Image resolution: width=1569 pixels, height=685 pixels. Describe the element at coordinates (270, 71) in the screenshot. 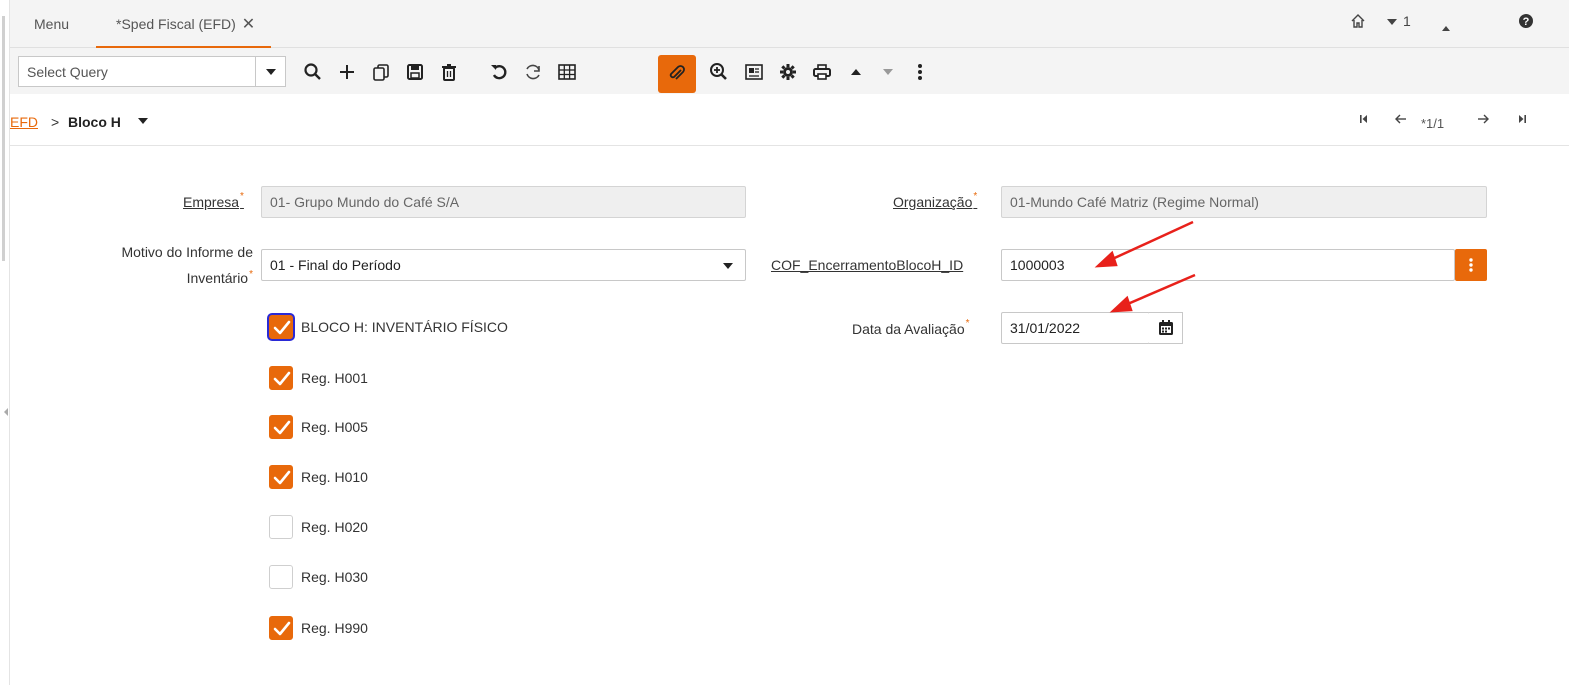

I see `select-query-caret-icon` at that location.